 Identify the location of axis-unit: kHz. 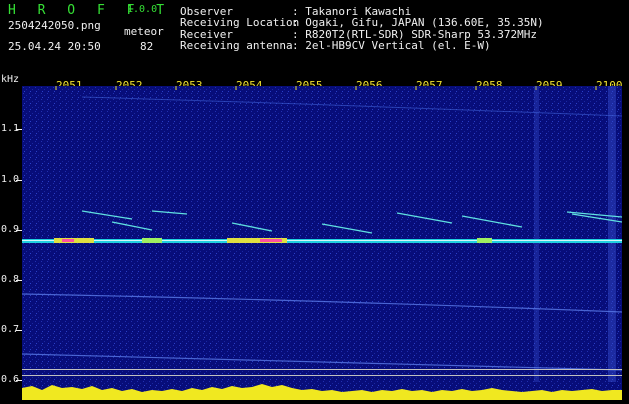
(10, 79).